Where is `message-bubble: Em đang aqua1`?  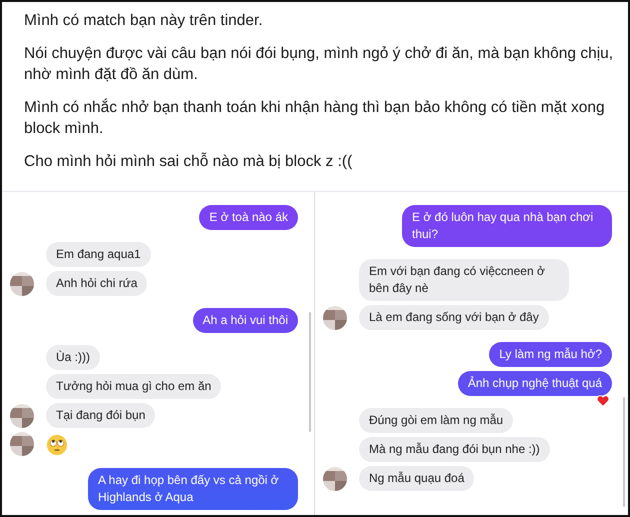 message-bubble: Em đang aqua1 is located at coordinates (98, 254).